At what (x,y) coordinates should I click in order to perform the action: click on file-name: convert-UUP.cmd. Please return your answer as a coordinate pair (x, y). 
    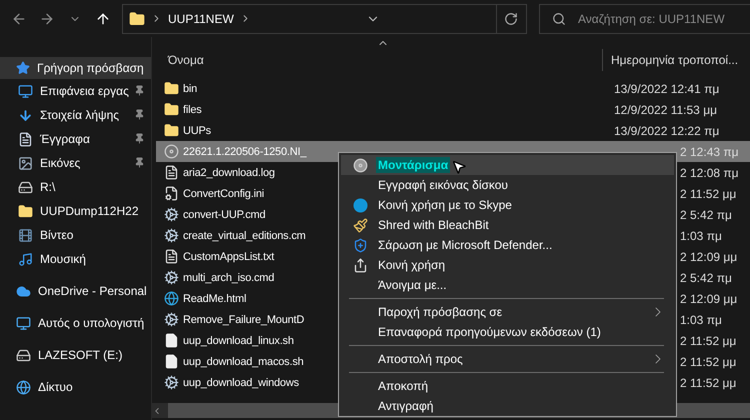
    Looking at the image, I should click on (224, 214).